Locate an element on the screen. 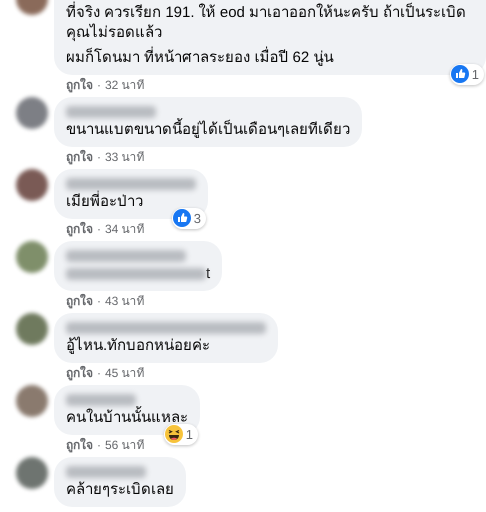 The width and height of the screenshot is (486, 512). comment-text: คนในบ้านนั้นแหละ is located at coordinates (127, 418).